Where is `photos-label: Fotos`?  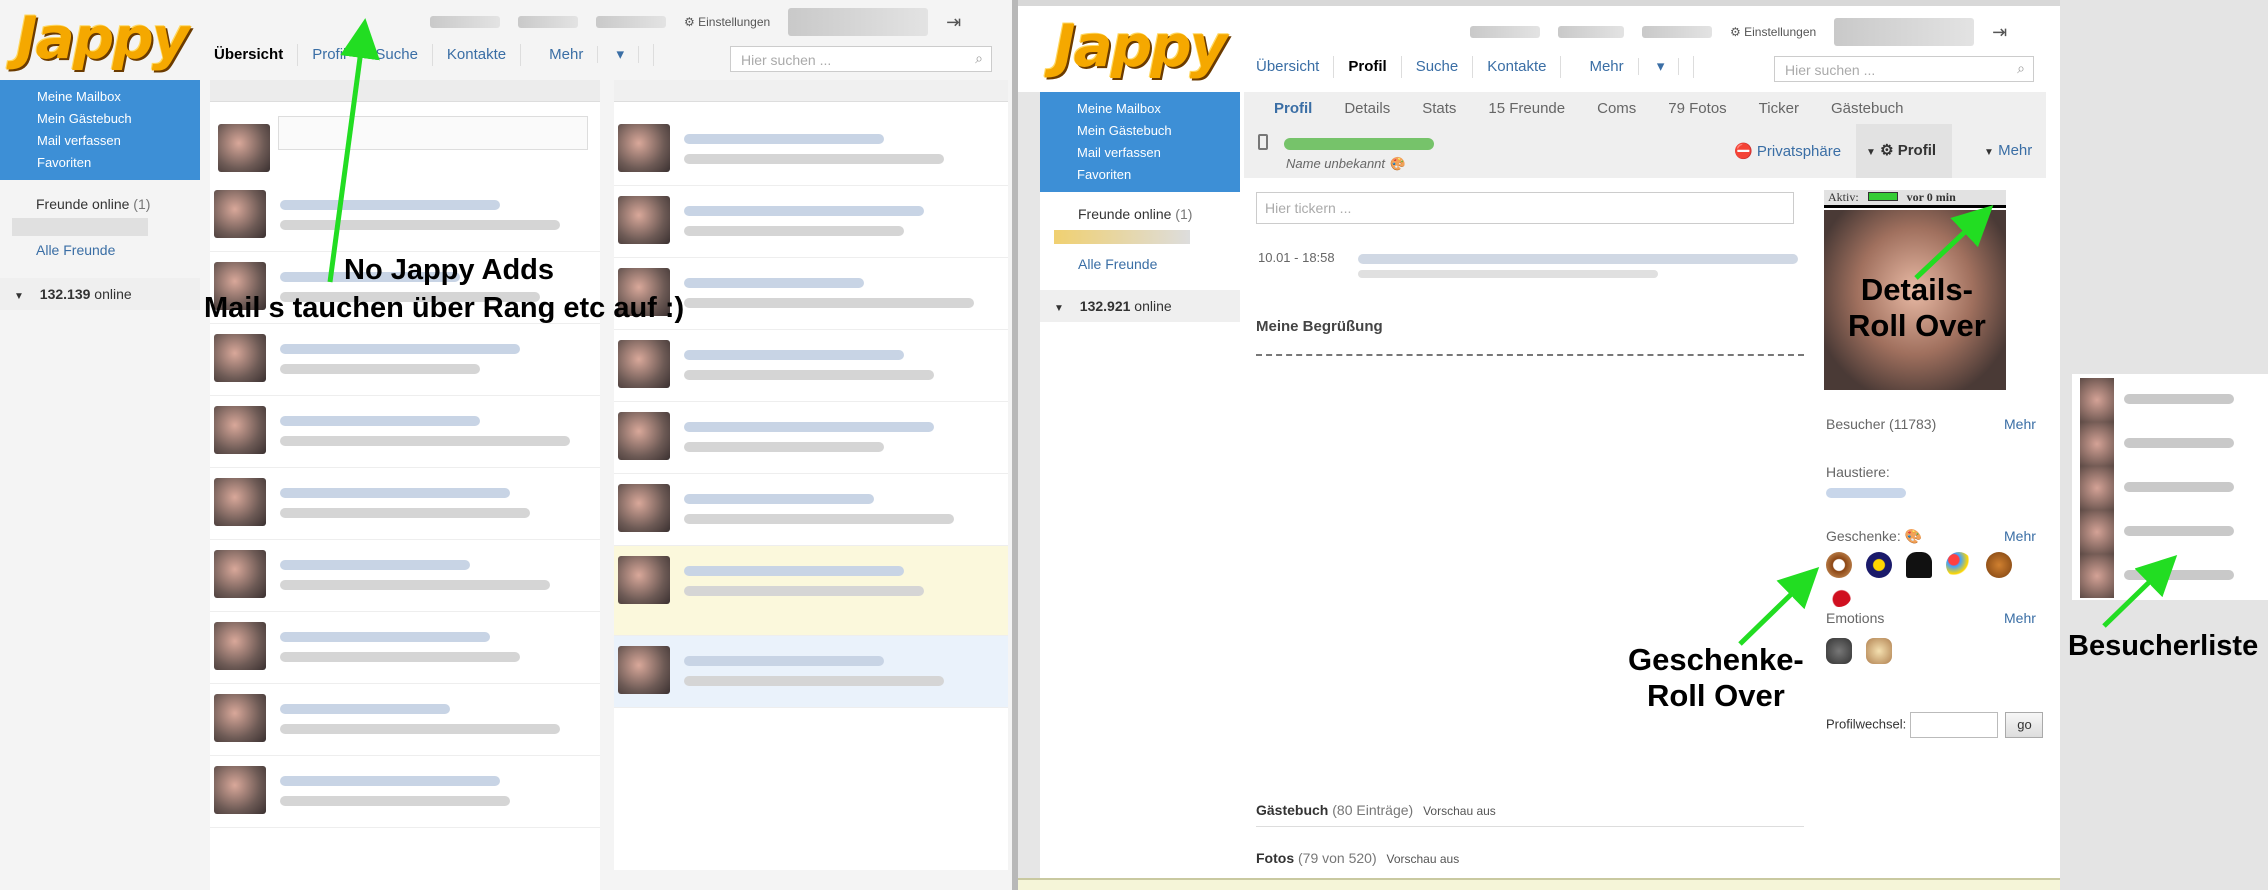 photos-label: Fotos is located at coordinates (1275, 858).